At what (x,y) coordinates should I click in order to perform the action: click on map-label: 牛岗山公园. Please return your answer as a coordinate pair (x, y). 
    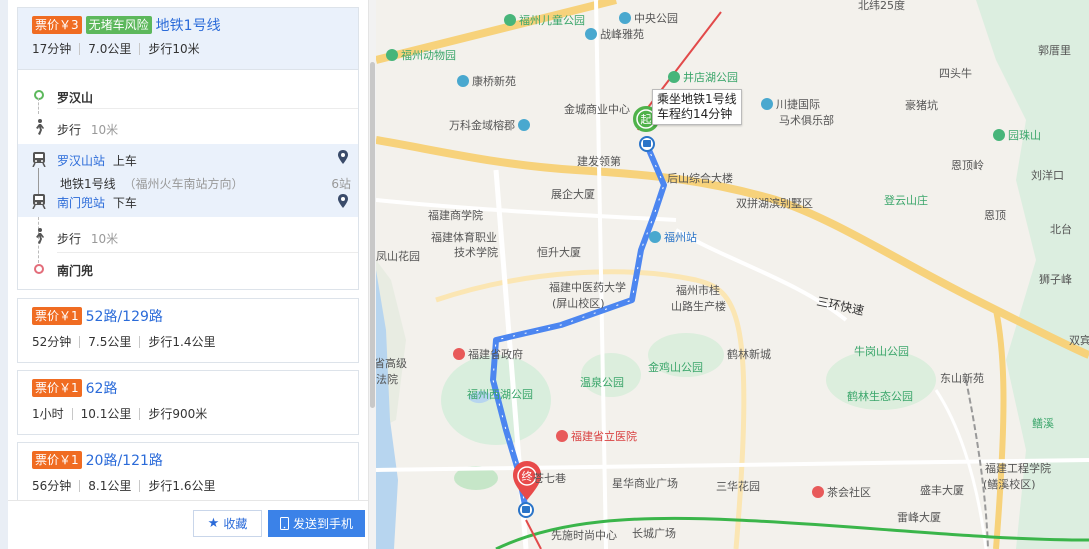
    Looking at the image, I should click on (881, 351).